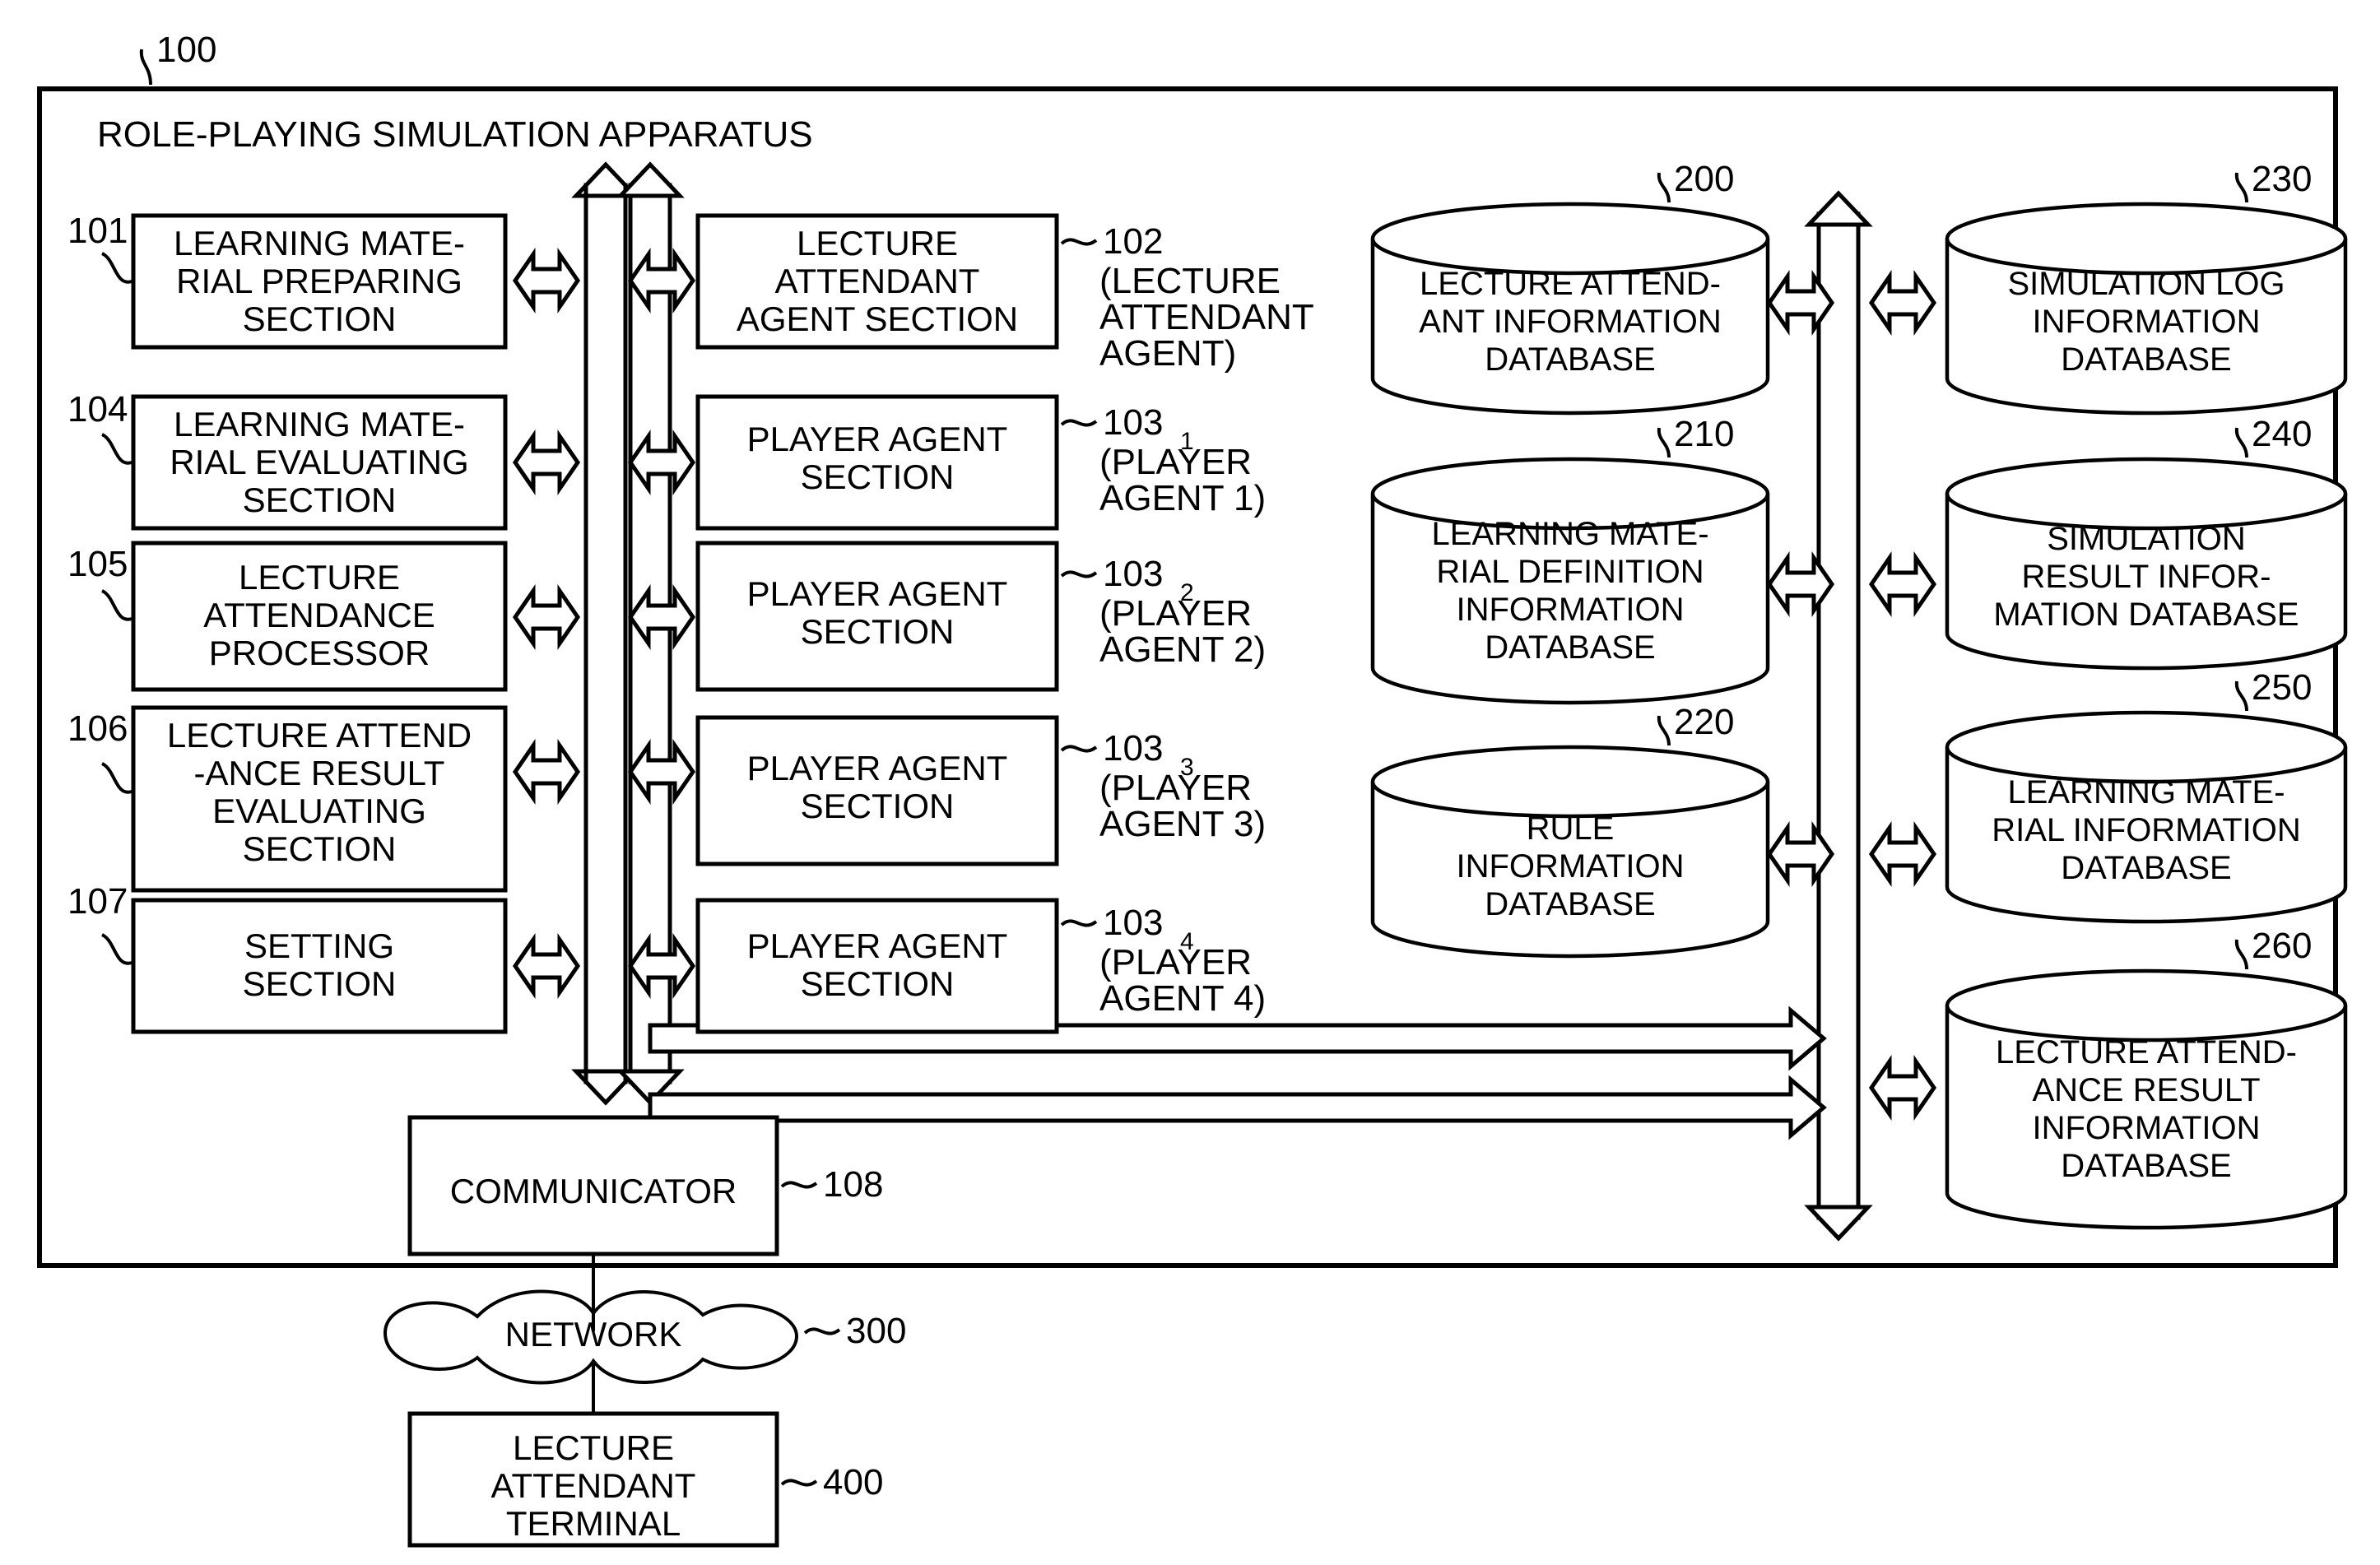 The width and height of the screenshot is (2380, 1565). I want to click on communicator-label: COMMUNICATOR, so click(593, 1191).